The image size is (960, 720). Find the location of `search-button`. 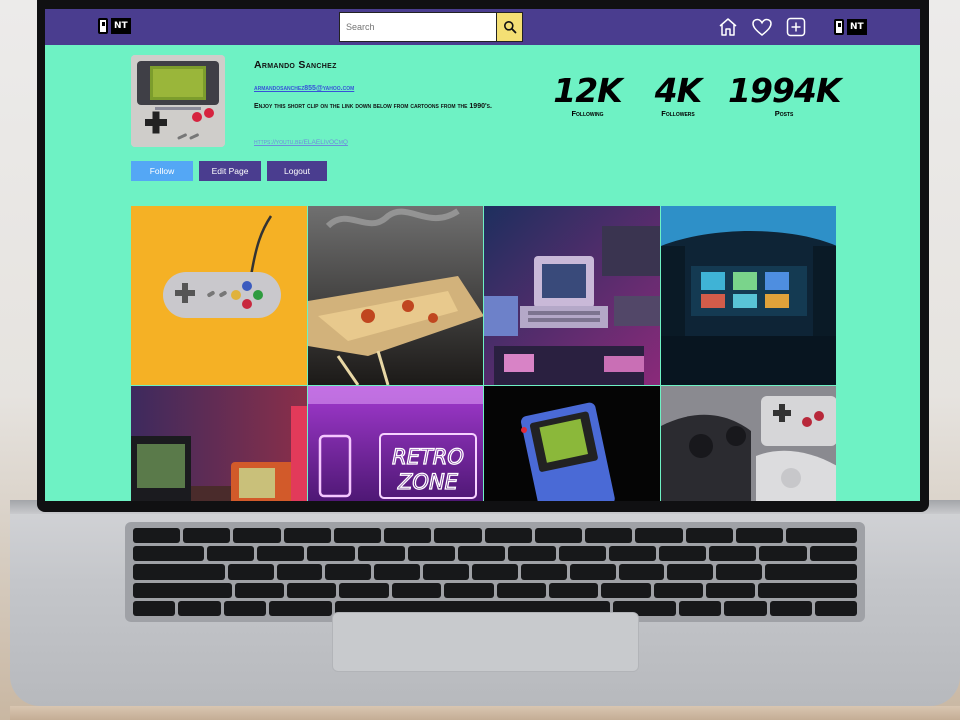

search-button is located at coordinates (510, 27).